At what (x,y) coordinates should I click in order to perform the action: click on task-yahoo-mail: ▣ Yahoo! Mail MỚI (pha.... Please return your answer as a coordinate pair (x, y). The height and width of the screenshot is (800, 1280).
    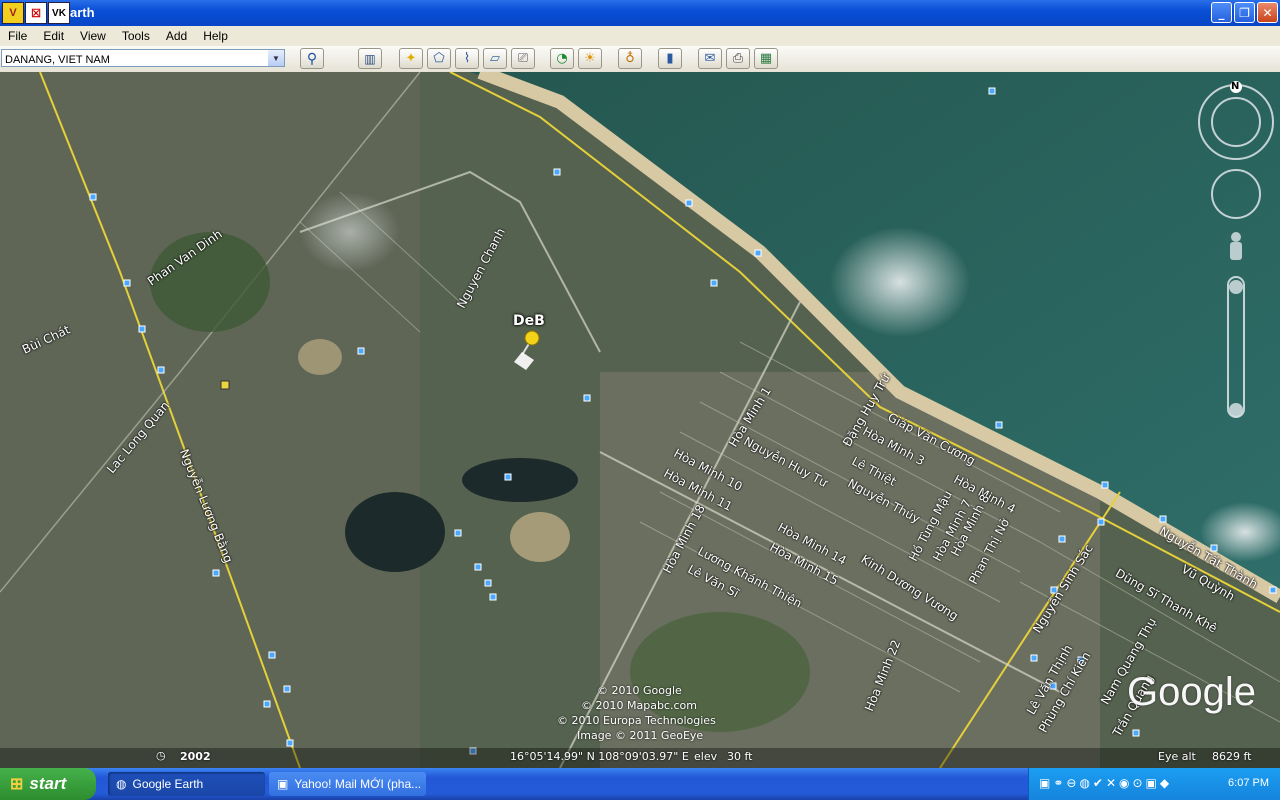
    Looking at the image, I should click on (347, 784).